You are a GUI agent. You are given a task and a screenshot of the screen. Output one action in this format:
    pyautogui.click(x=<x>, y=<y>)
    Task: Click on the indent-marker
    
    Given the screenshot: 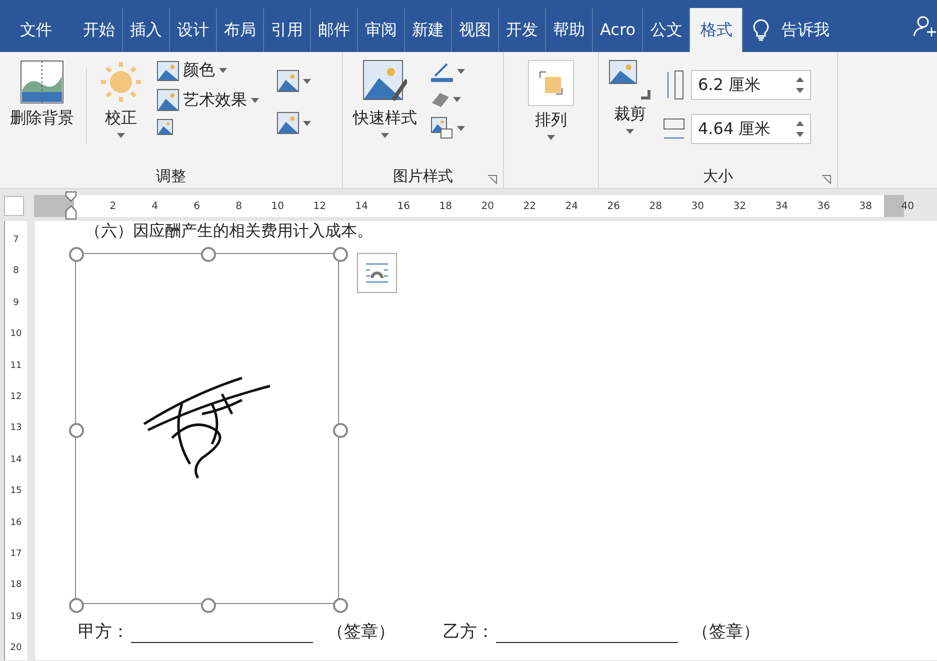 What is the action you would take?
    pyautogui.click(x=71, y=206)
    